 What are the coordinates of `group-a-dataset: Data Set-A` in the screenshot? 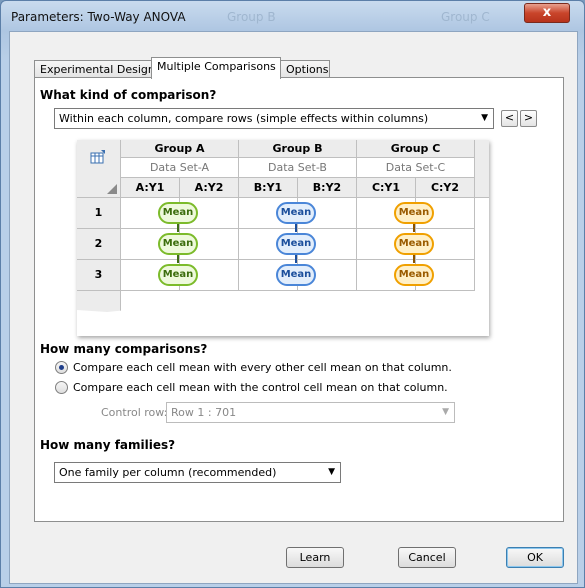 It's located at (180, 168).